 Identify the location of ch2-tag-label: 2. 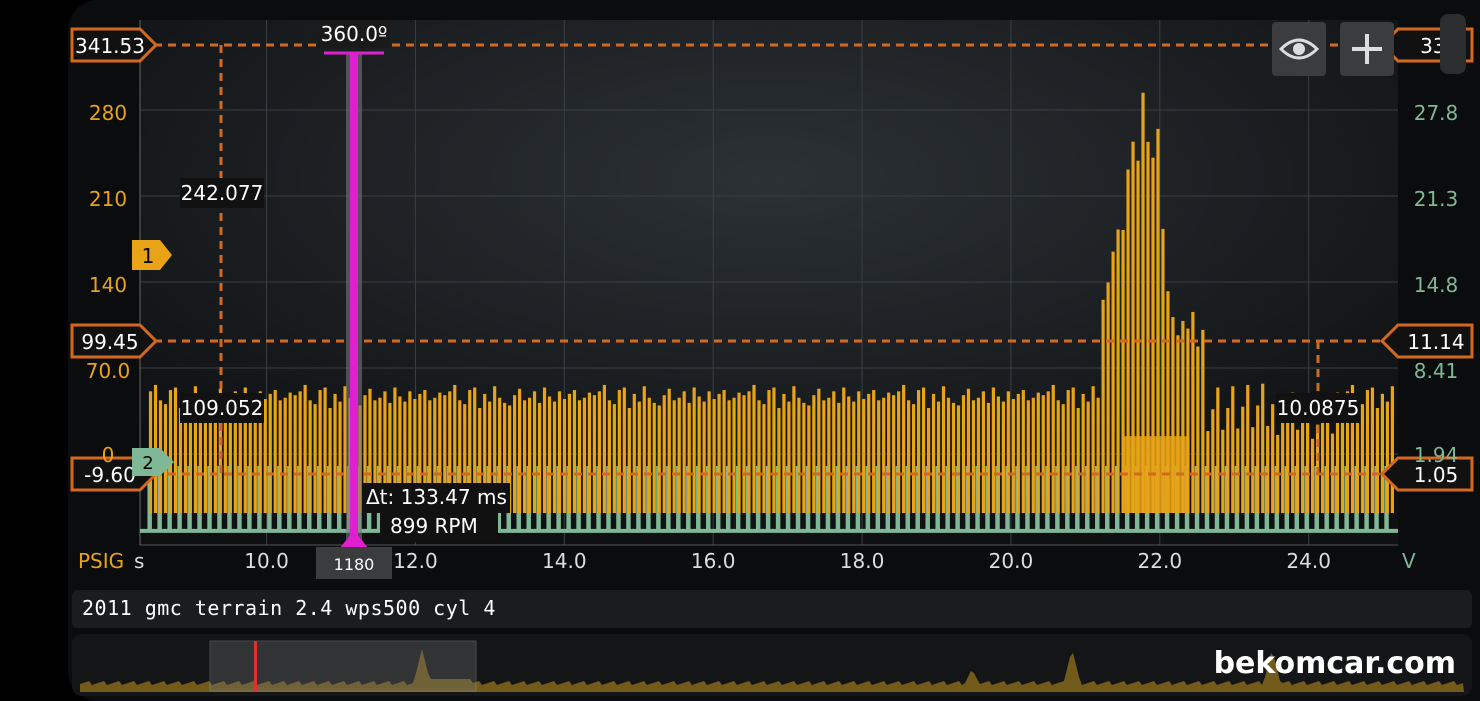
(147, 463).